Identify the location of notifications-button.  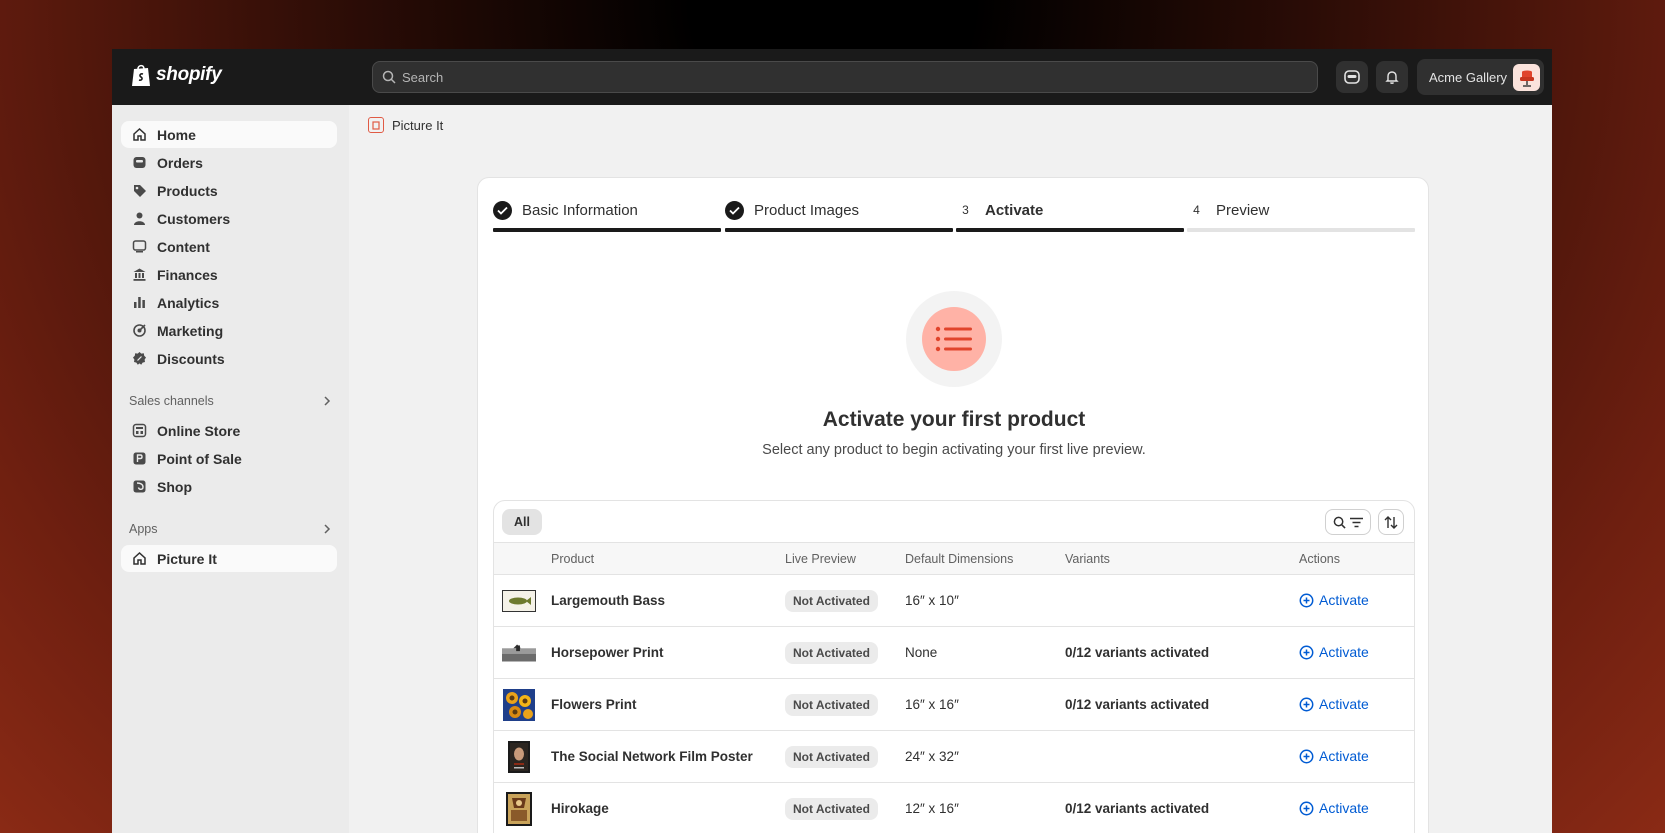
(1392, 77).